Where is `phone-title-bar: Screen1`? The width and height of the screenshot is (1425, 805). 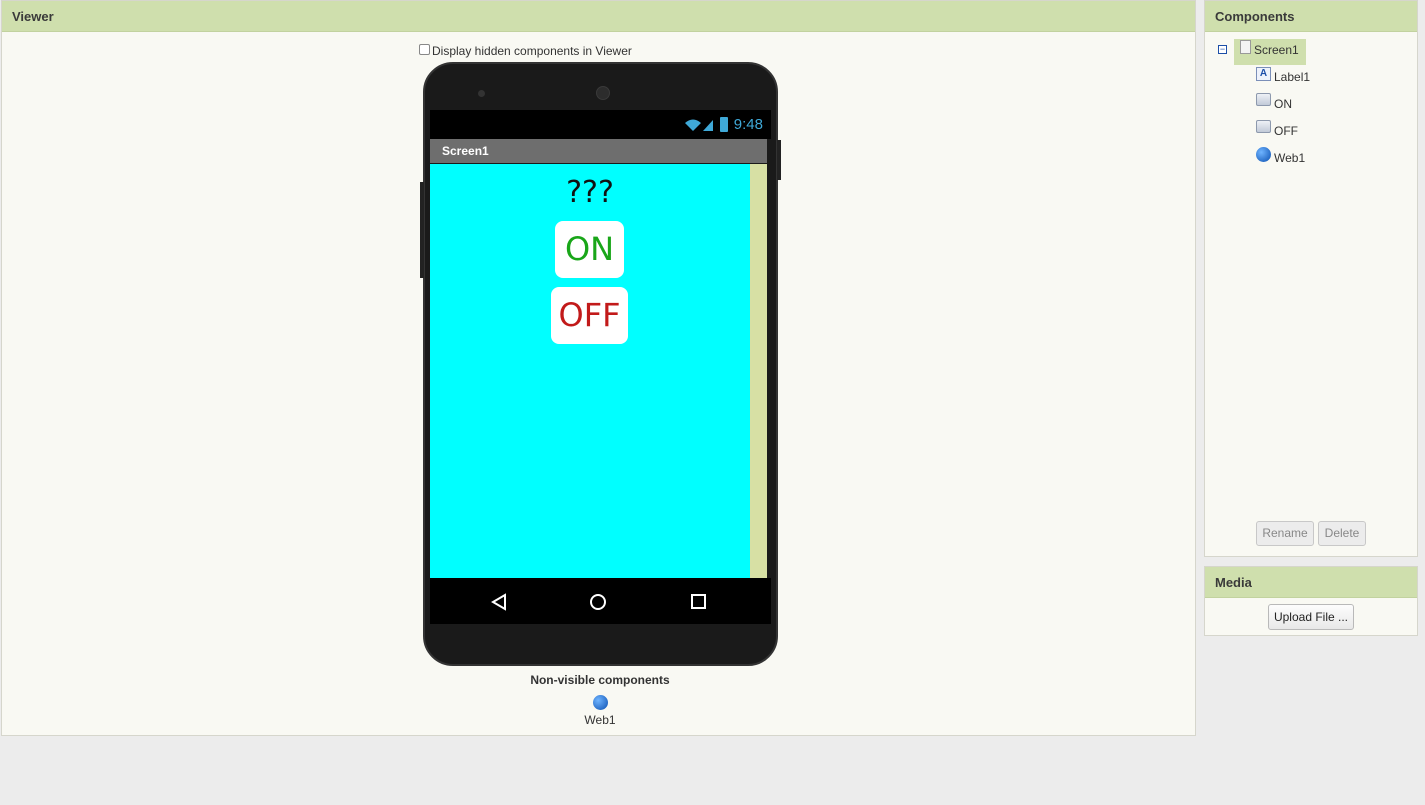
phone-title-bar: Screen1 is located at coordinates (598, 151).